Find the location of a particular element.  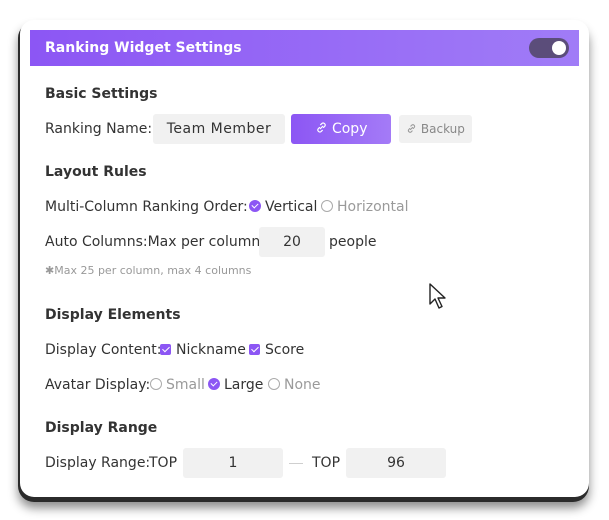

range-separator is located at coordinates (296, 463).